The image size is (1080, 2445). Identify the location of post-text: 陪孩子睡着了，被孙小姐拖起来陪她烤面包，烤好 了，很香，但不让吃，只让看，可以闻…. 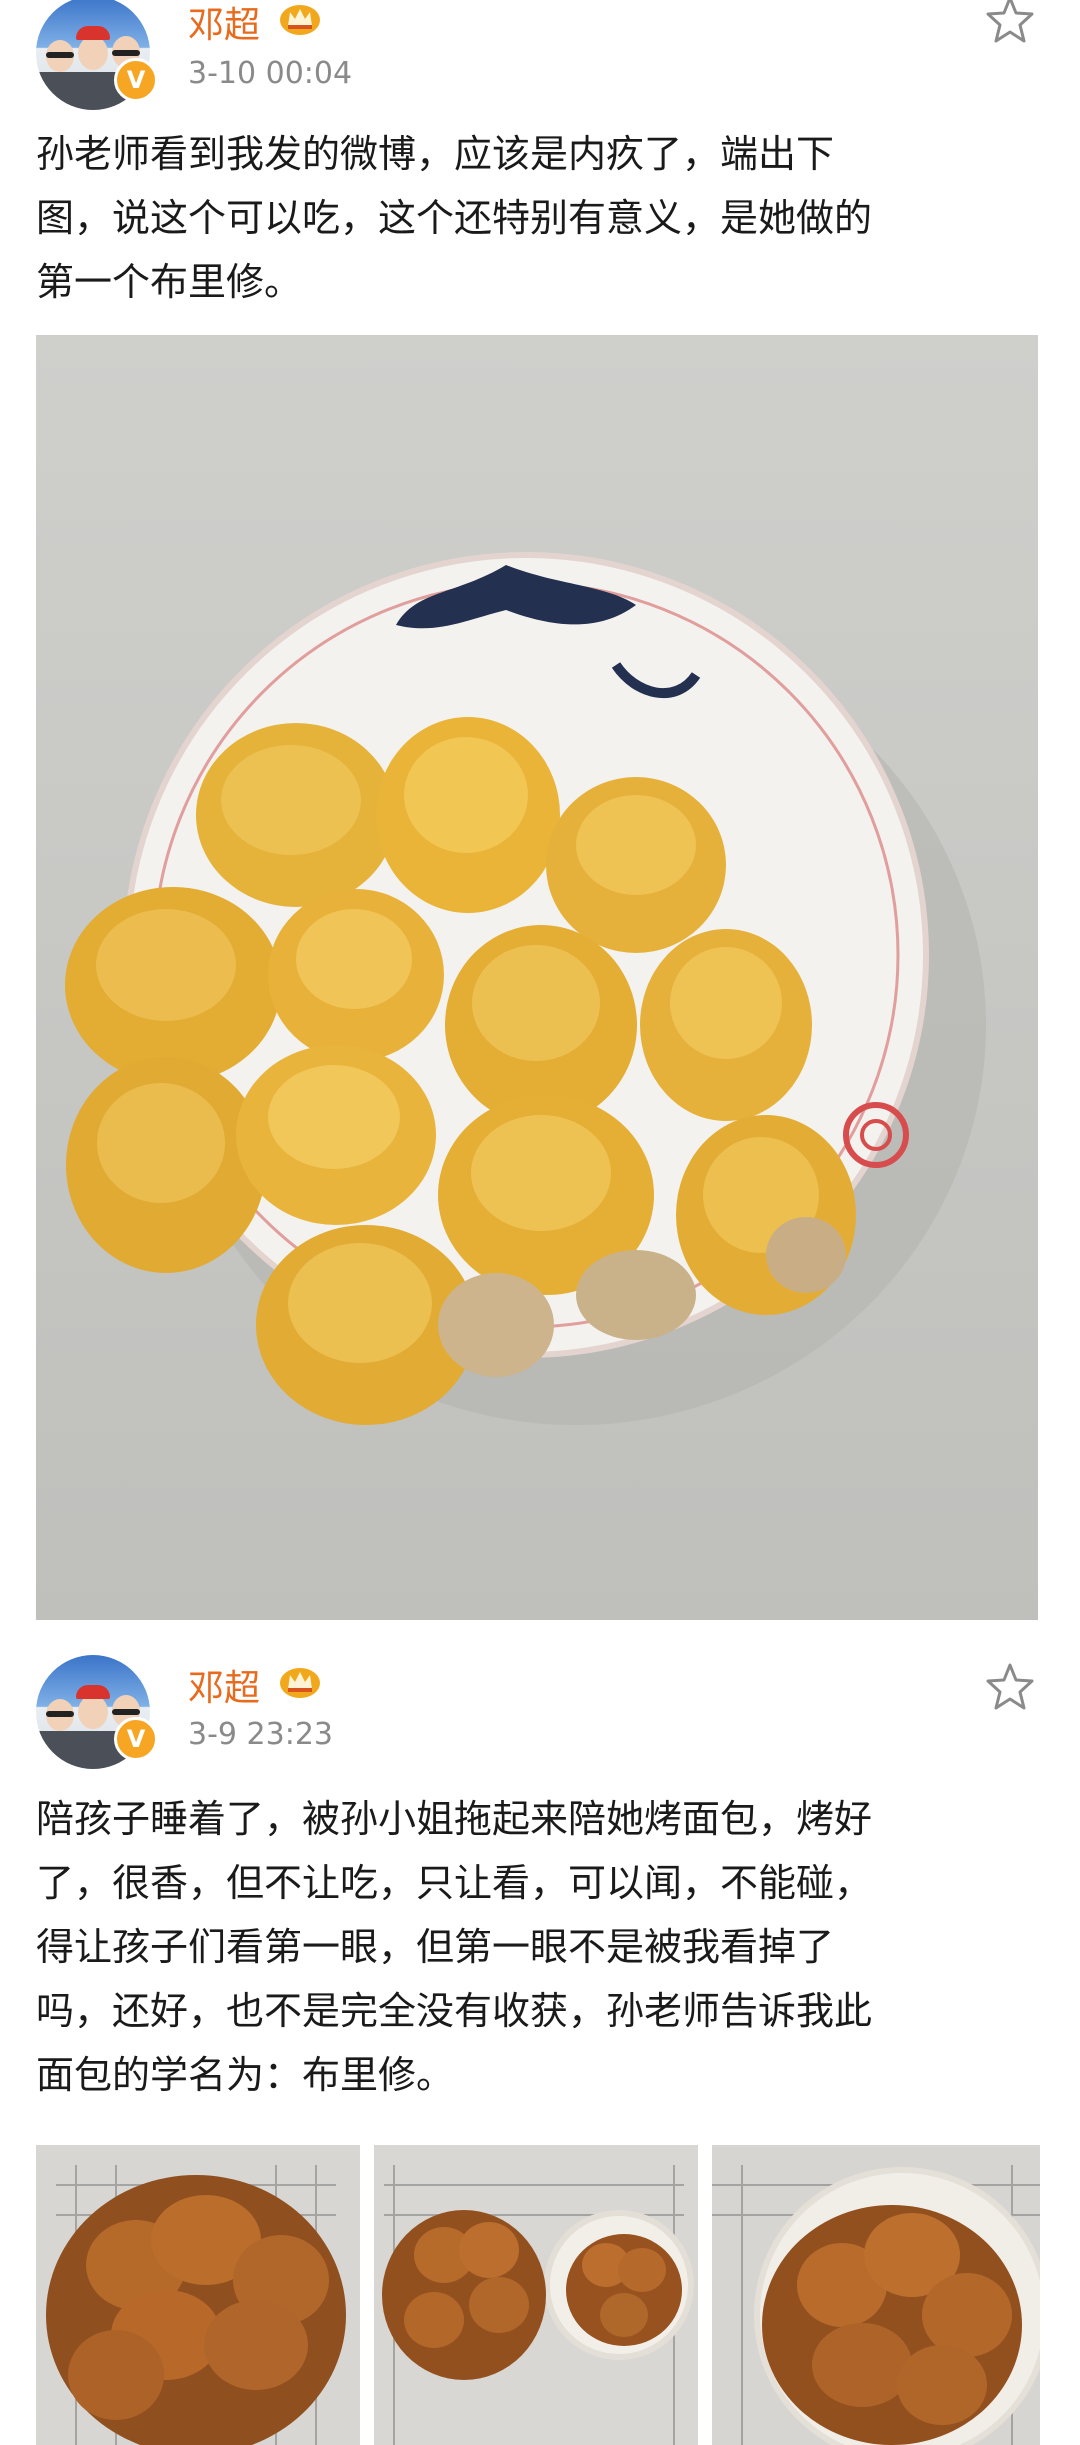
(454, 1947).